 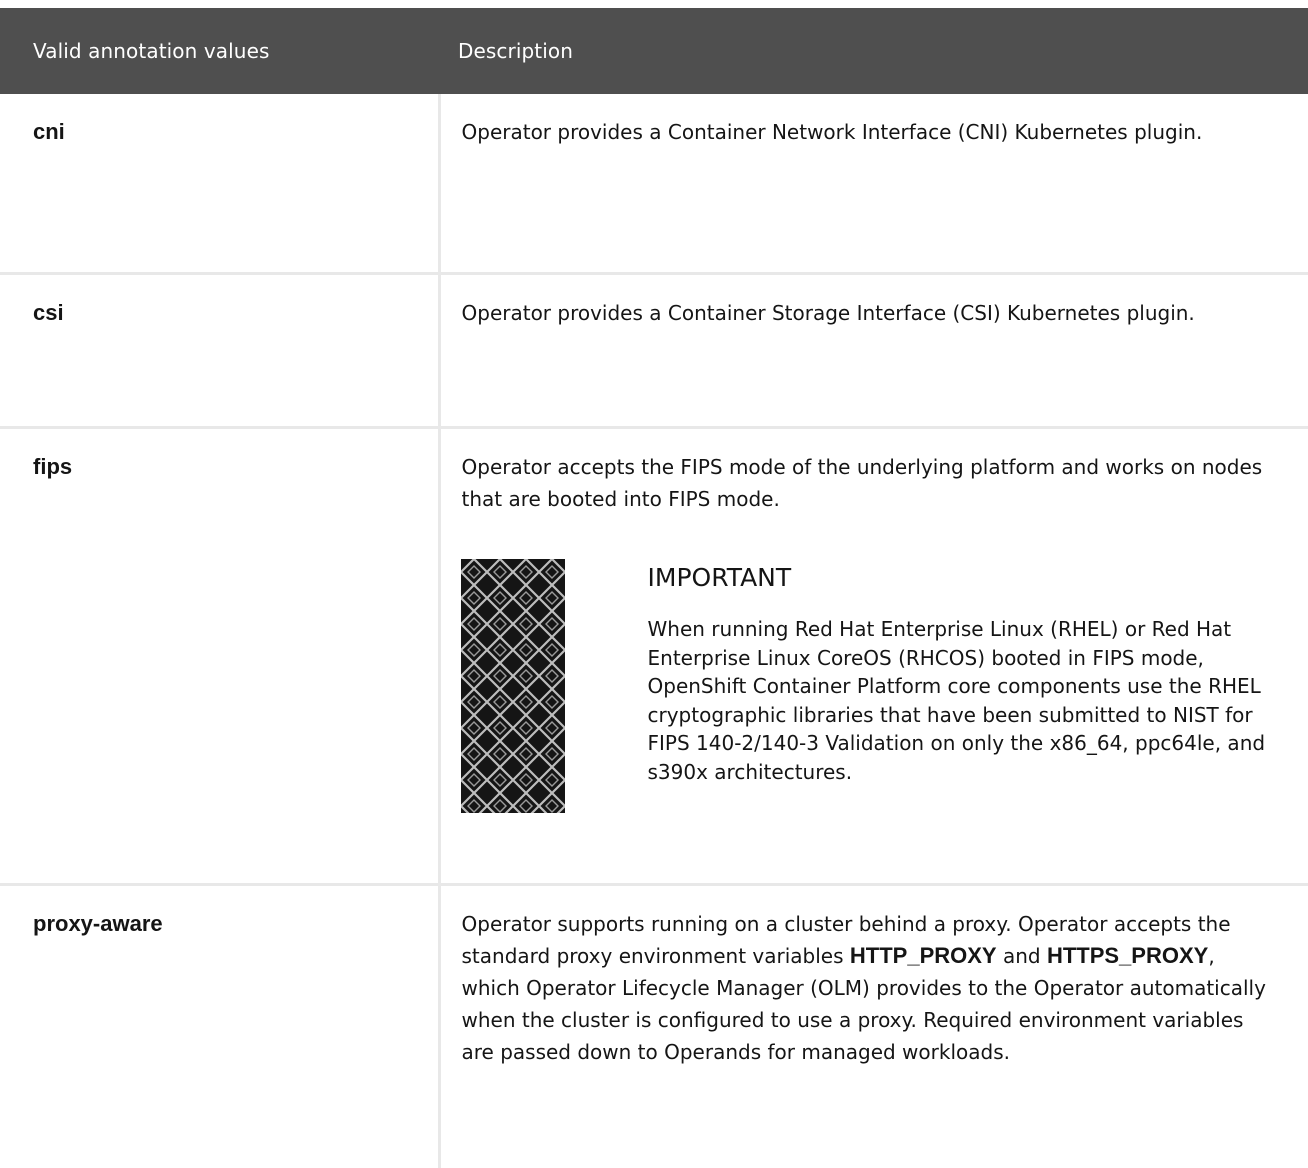 What do you see at coordinates (219, 184) in the screenshot?
I see `annotation-value-cell: cni` at bounding box center [219, 184].